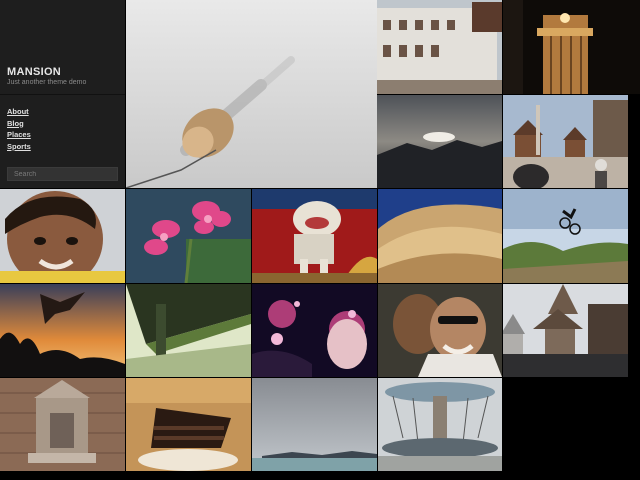 The height and width of the screenshot is (480, 640). What do you see at coordinates (62, 424) in the screenshot?
I see `photo-stone-shrine` at bounding box center [62, 424].